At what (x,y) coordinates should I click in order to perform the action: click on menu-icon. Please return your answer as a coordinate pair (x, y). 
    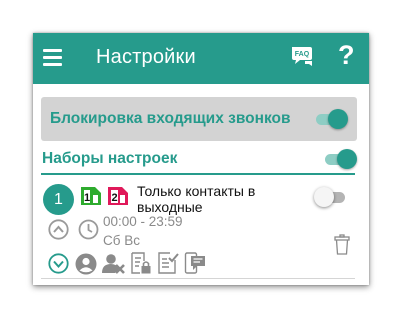
    Looking at the image, I should click on (53, 58).